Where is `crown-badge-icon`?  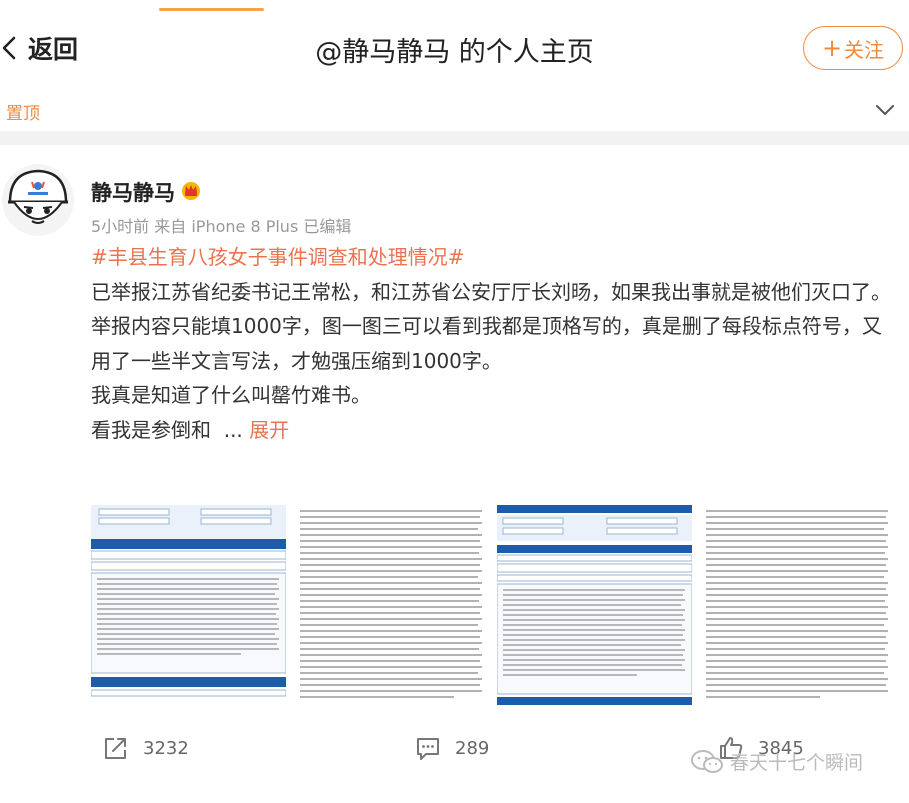
crown-badge-icon is located at coordinates (191, 191).